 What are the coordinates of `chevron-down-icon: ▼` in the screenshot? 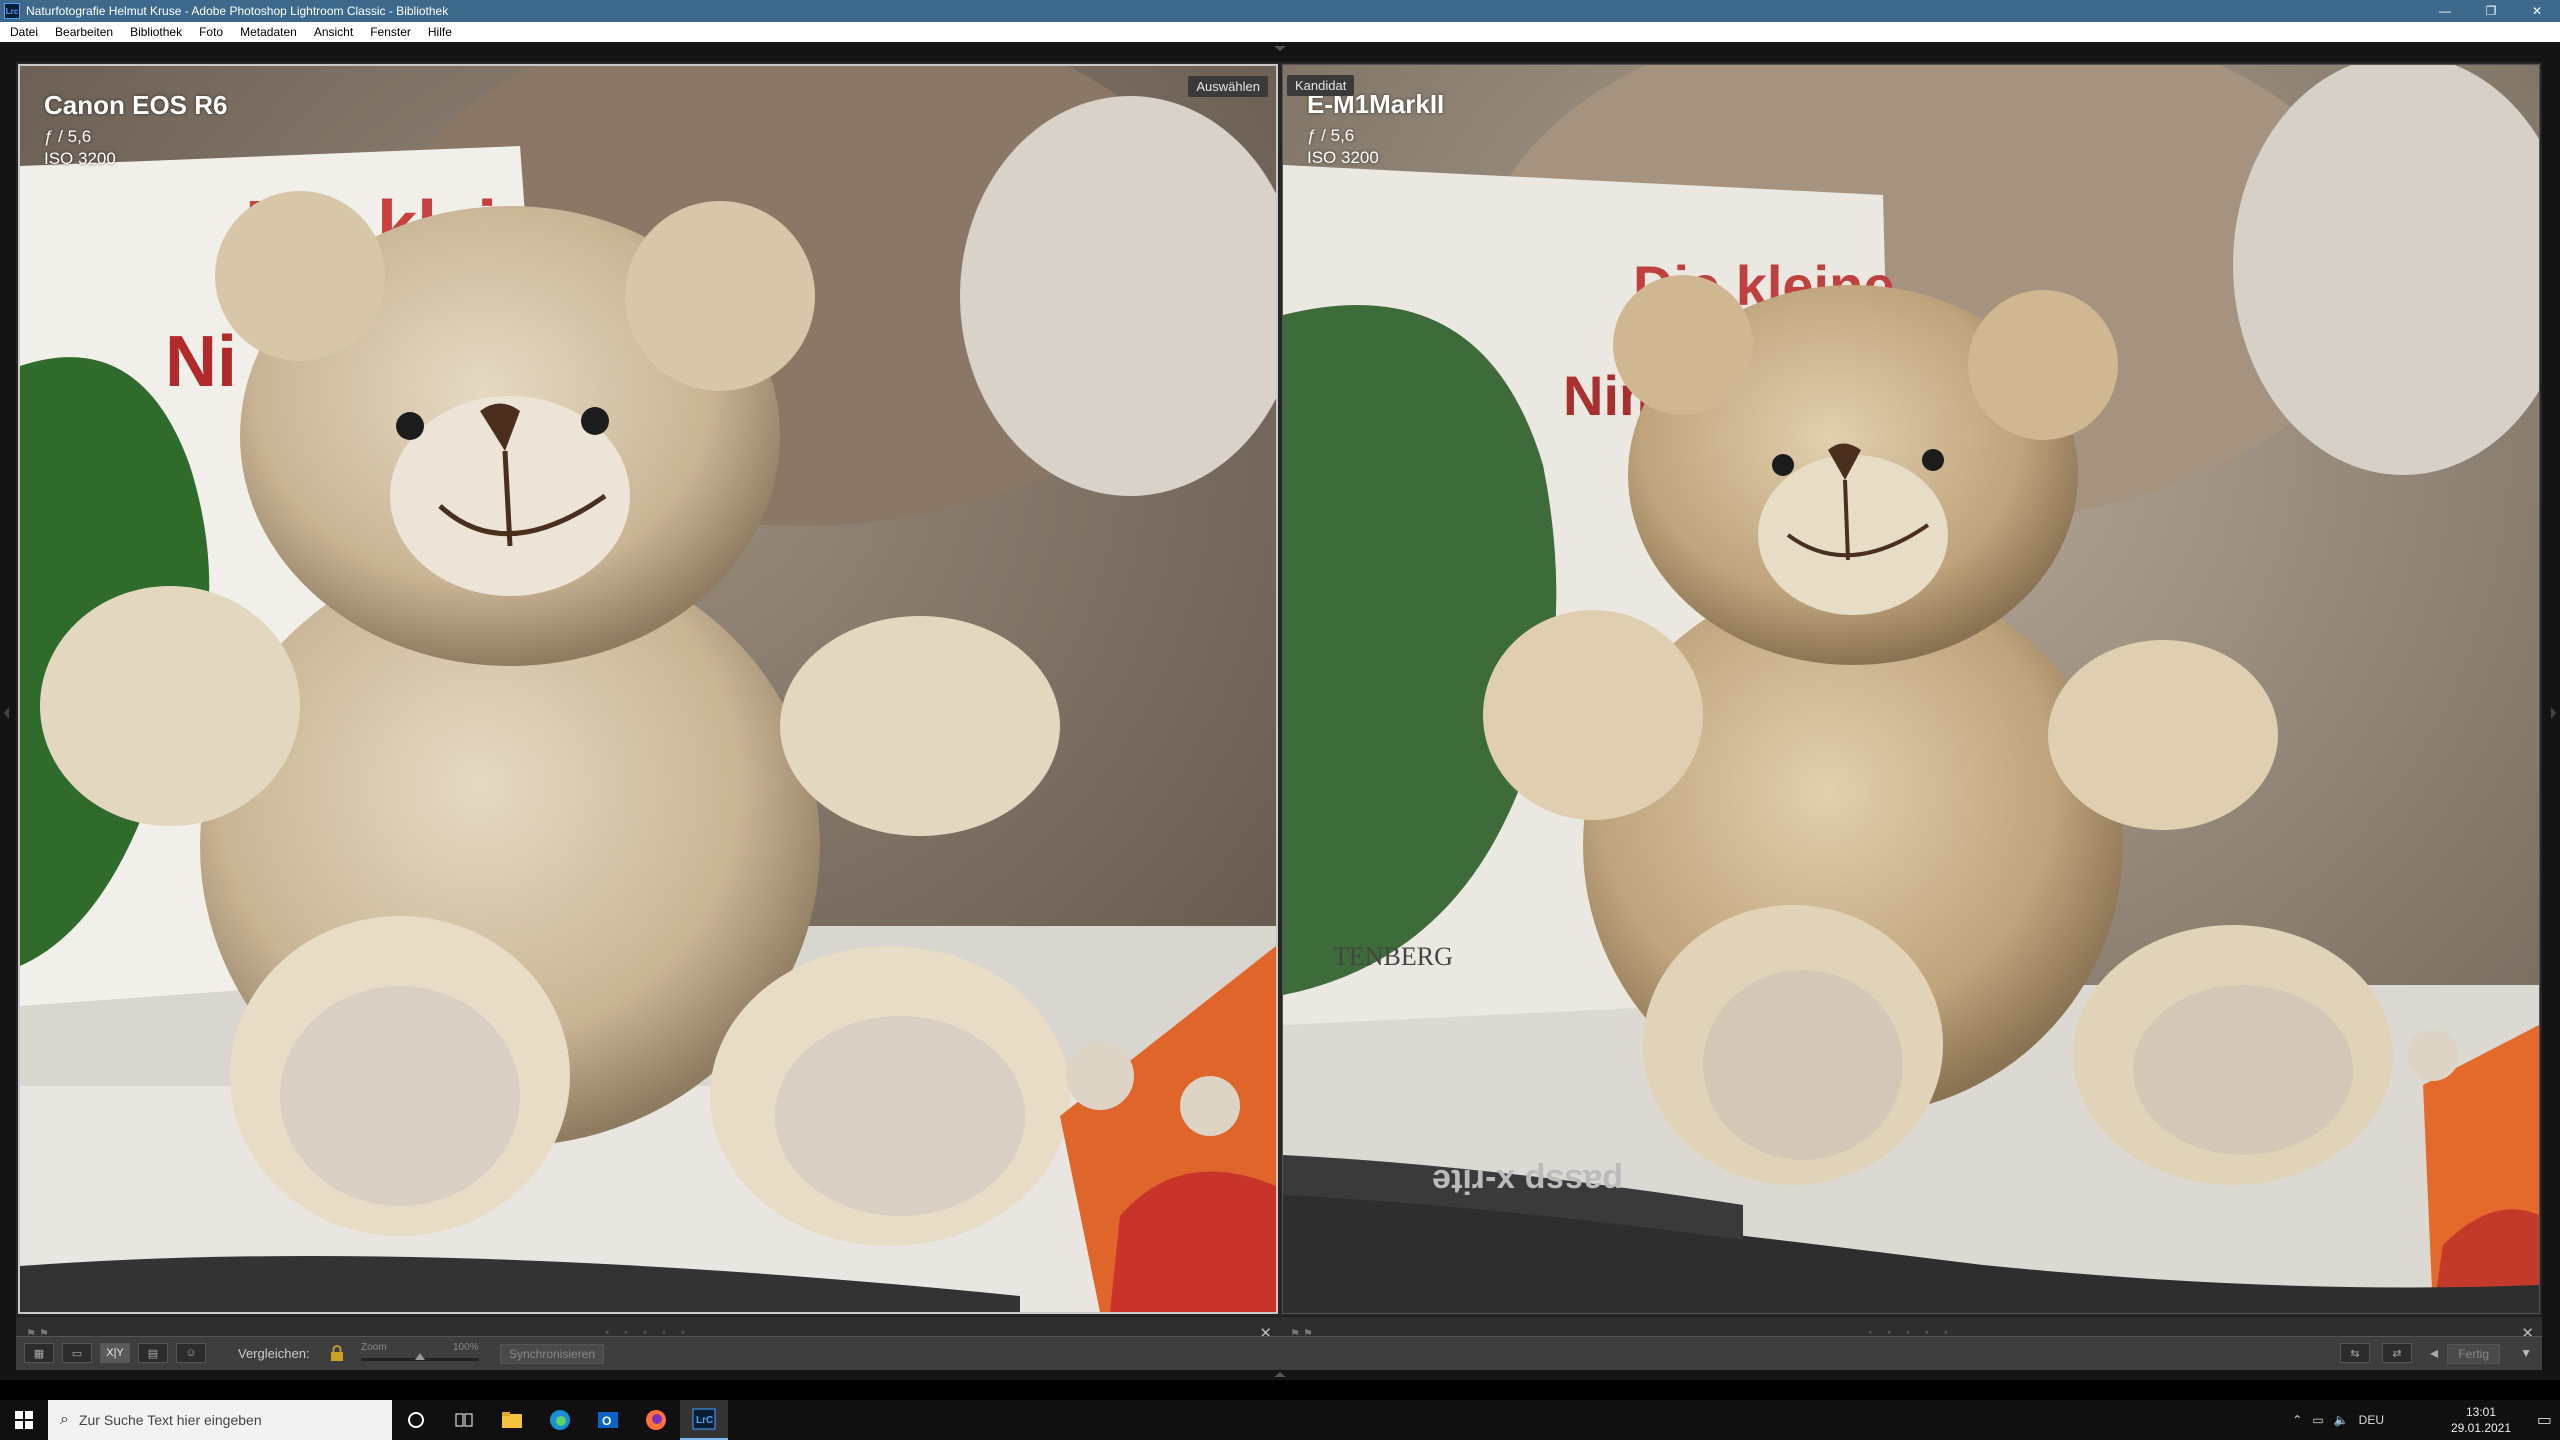 It's located at (2526, 1353).